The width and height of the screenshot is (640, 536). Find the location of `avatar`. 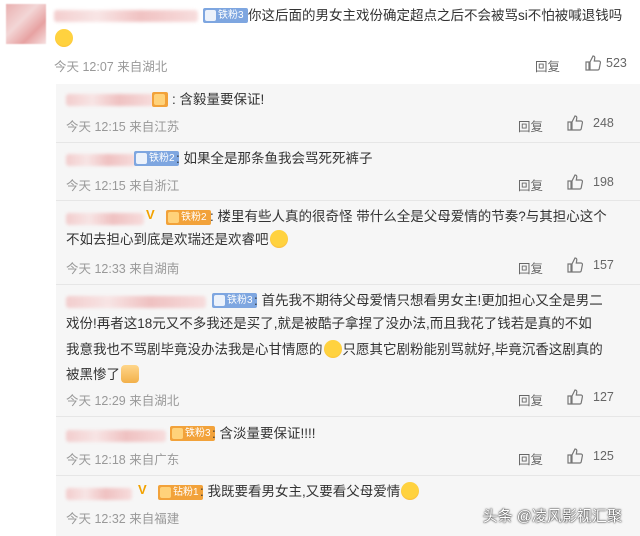

avatar is located at coordinates (26, 24).